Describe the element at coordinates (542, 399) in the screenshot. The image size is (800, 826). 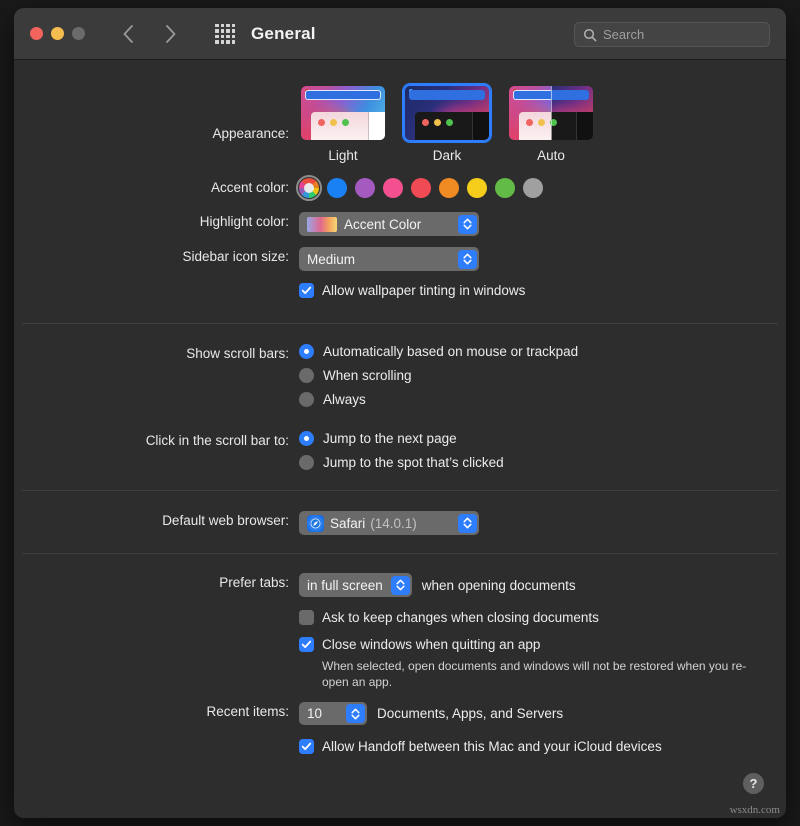
I see `scroll-bars-option-always: Always` at that location.